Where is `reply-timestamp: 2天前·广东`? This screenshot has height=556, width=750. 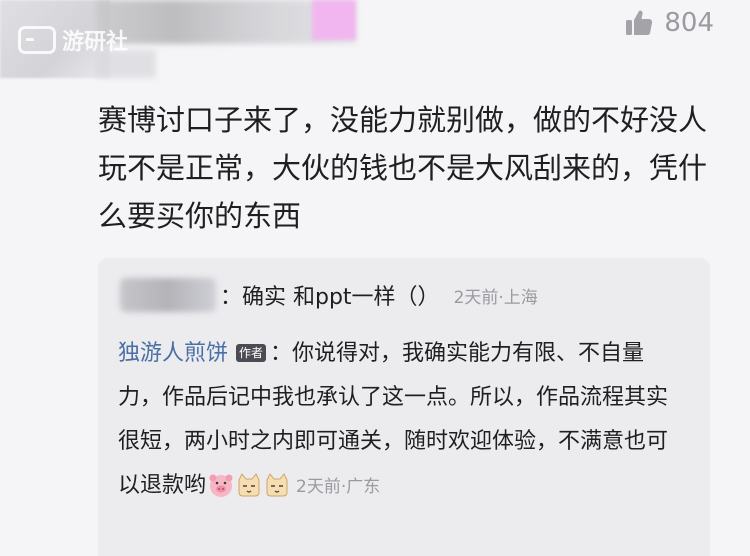
reply-timestamp: 2天前·广东 is located at coordinates (338, 487).